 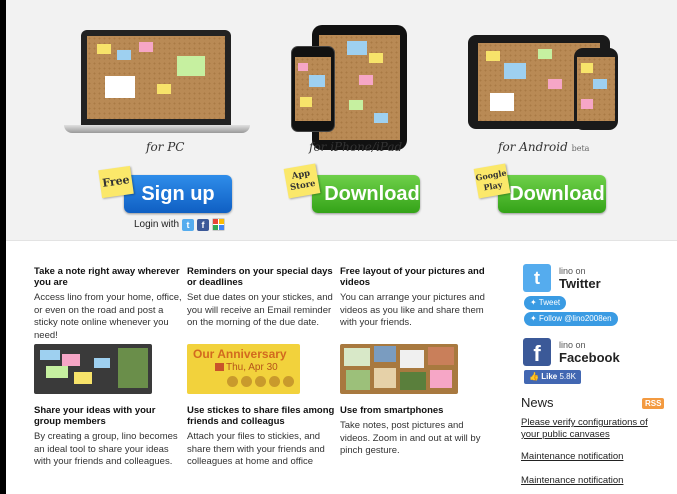 What do you see at coordinates (412, 277) in the screenshot?
I see `feature-title: Free layout of your pictures and videos` at bounding box center [412, 277].